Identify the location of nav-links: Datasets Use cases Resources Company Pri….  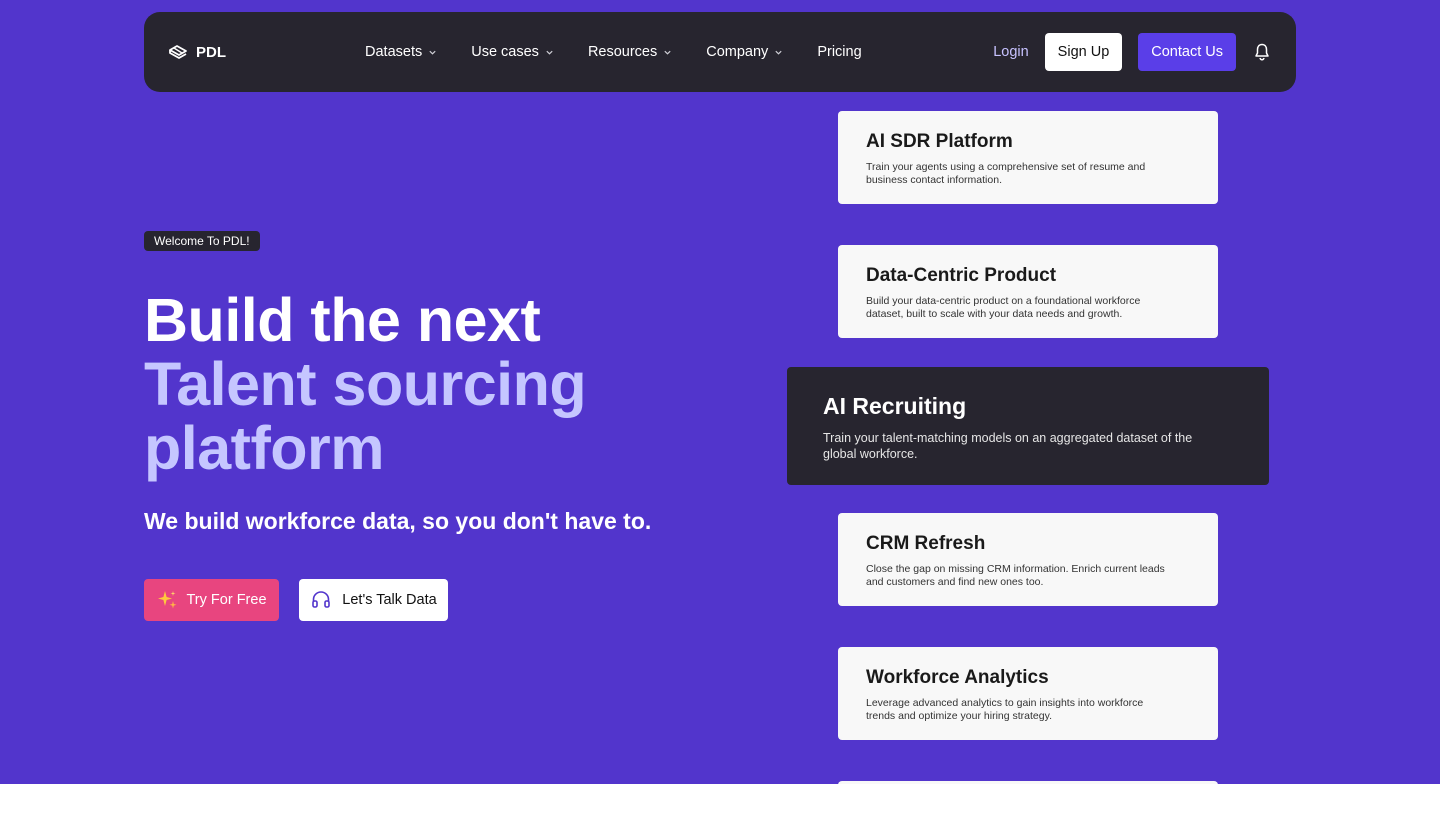
(630, 52).